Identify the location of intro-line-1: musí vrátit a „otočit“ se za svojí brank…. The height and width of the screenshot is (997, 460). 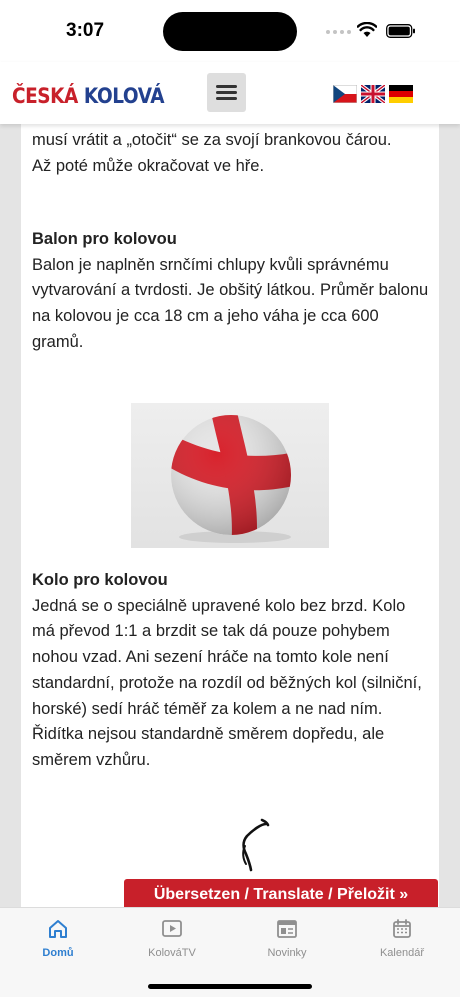
(212, 140).